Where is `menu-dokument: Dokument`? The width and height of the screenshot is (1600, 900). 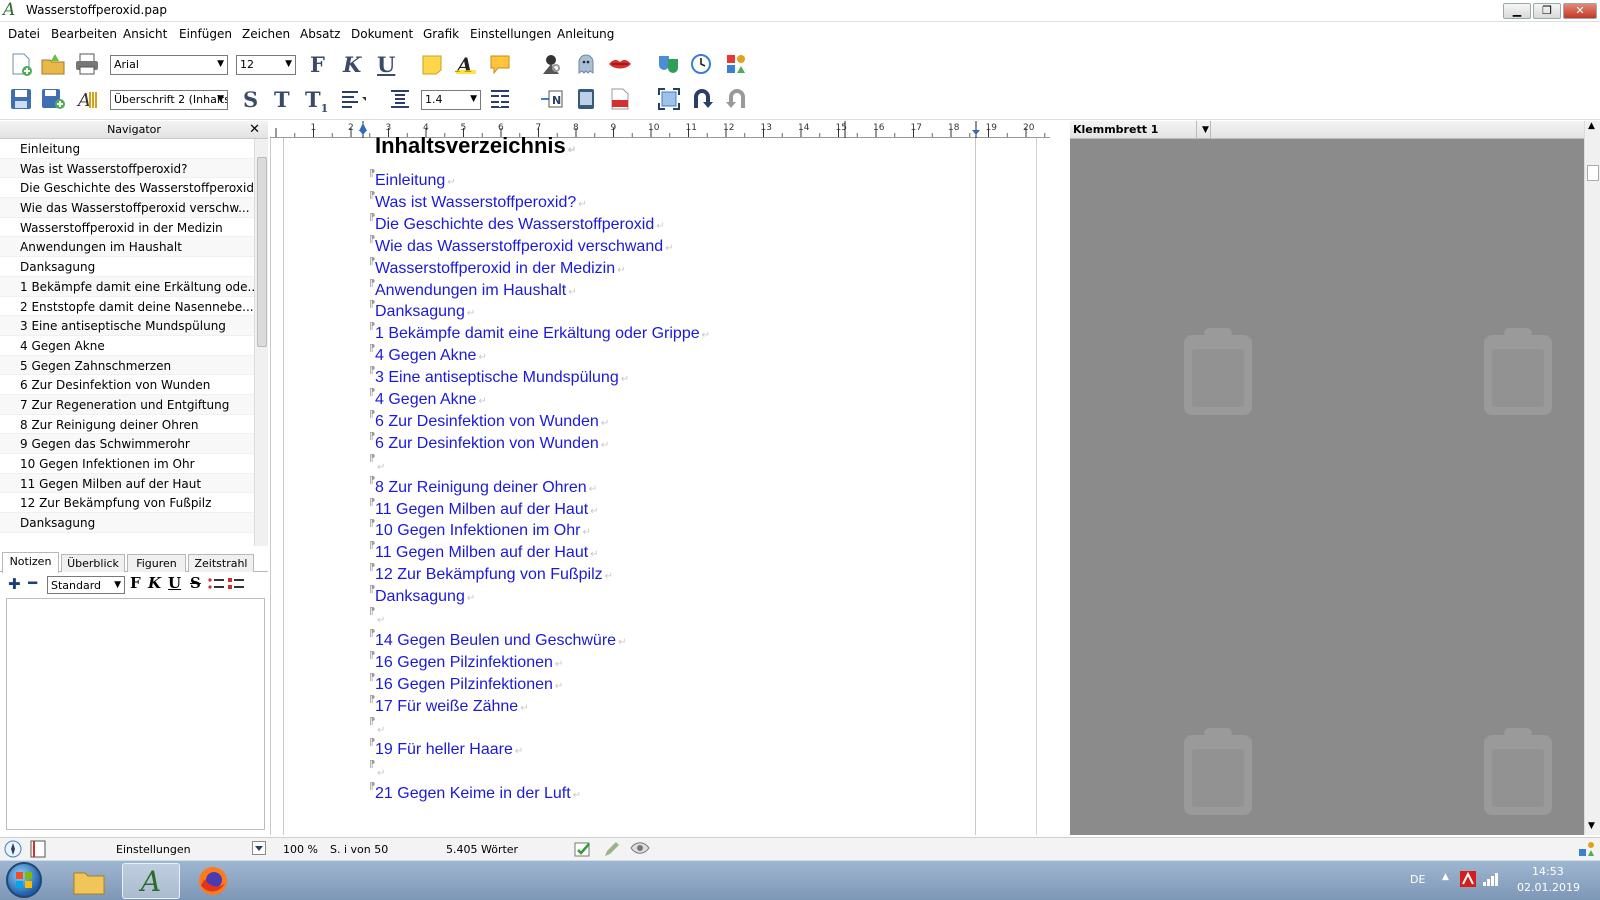 menu-dokument: Dokument is located at coordinates (382, 34).